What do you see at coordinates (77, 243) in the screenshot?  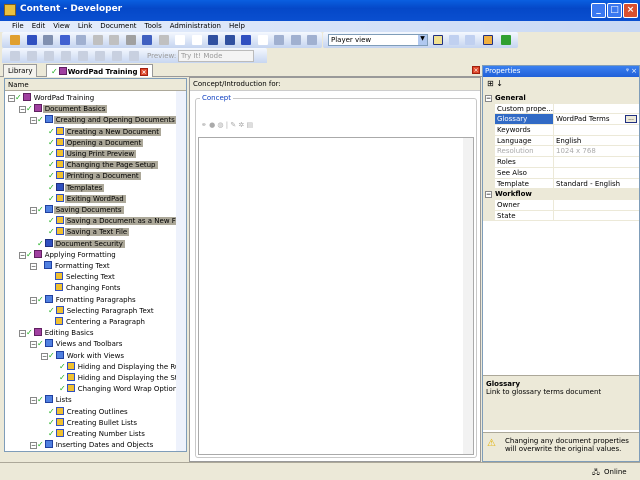 I see `tree-item: ✓ Document Security` at bounding box center [77, 243].